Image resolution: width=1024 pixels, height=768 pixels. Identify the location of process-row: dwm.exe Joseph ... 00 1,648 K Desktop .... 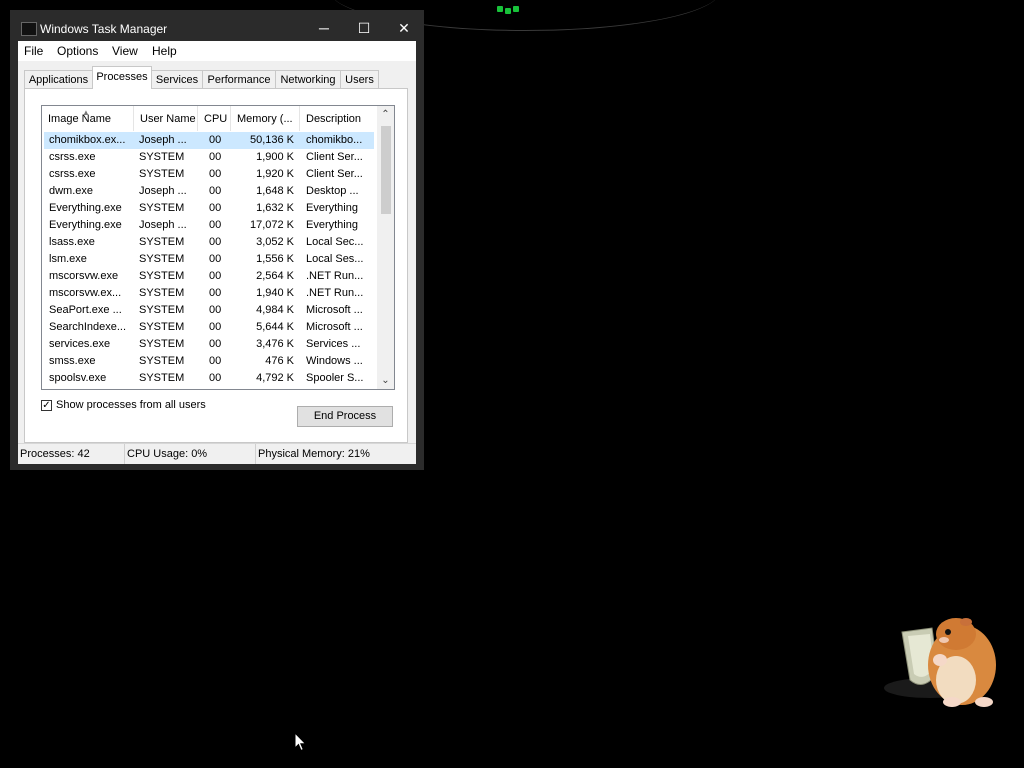
(209, 191).